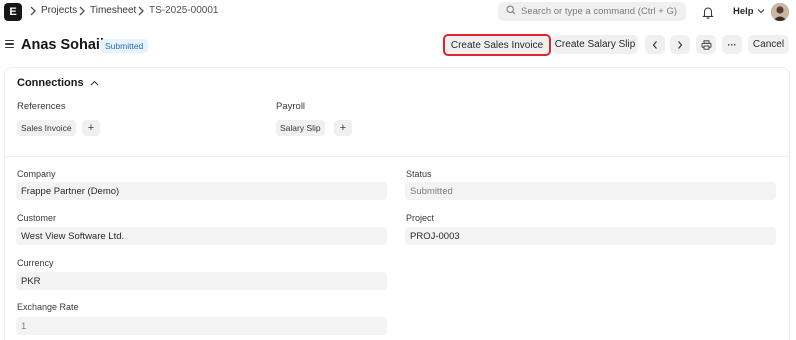 This screenshot has width=796, height=340. What do you see at coordinates (595, 44) in the screenshot?
I see `create-salary-slip-button: Create Salary Slip` at bounding box center [595, 44].